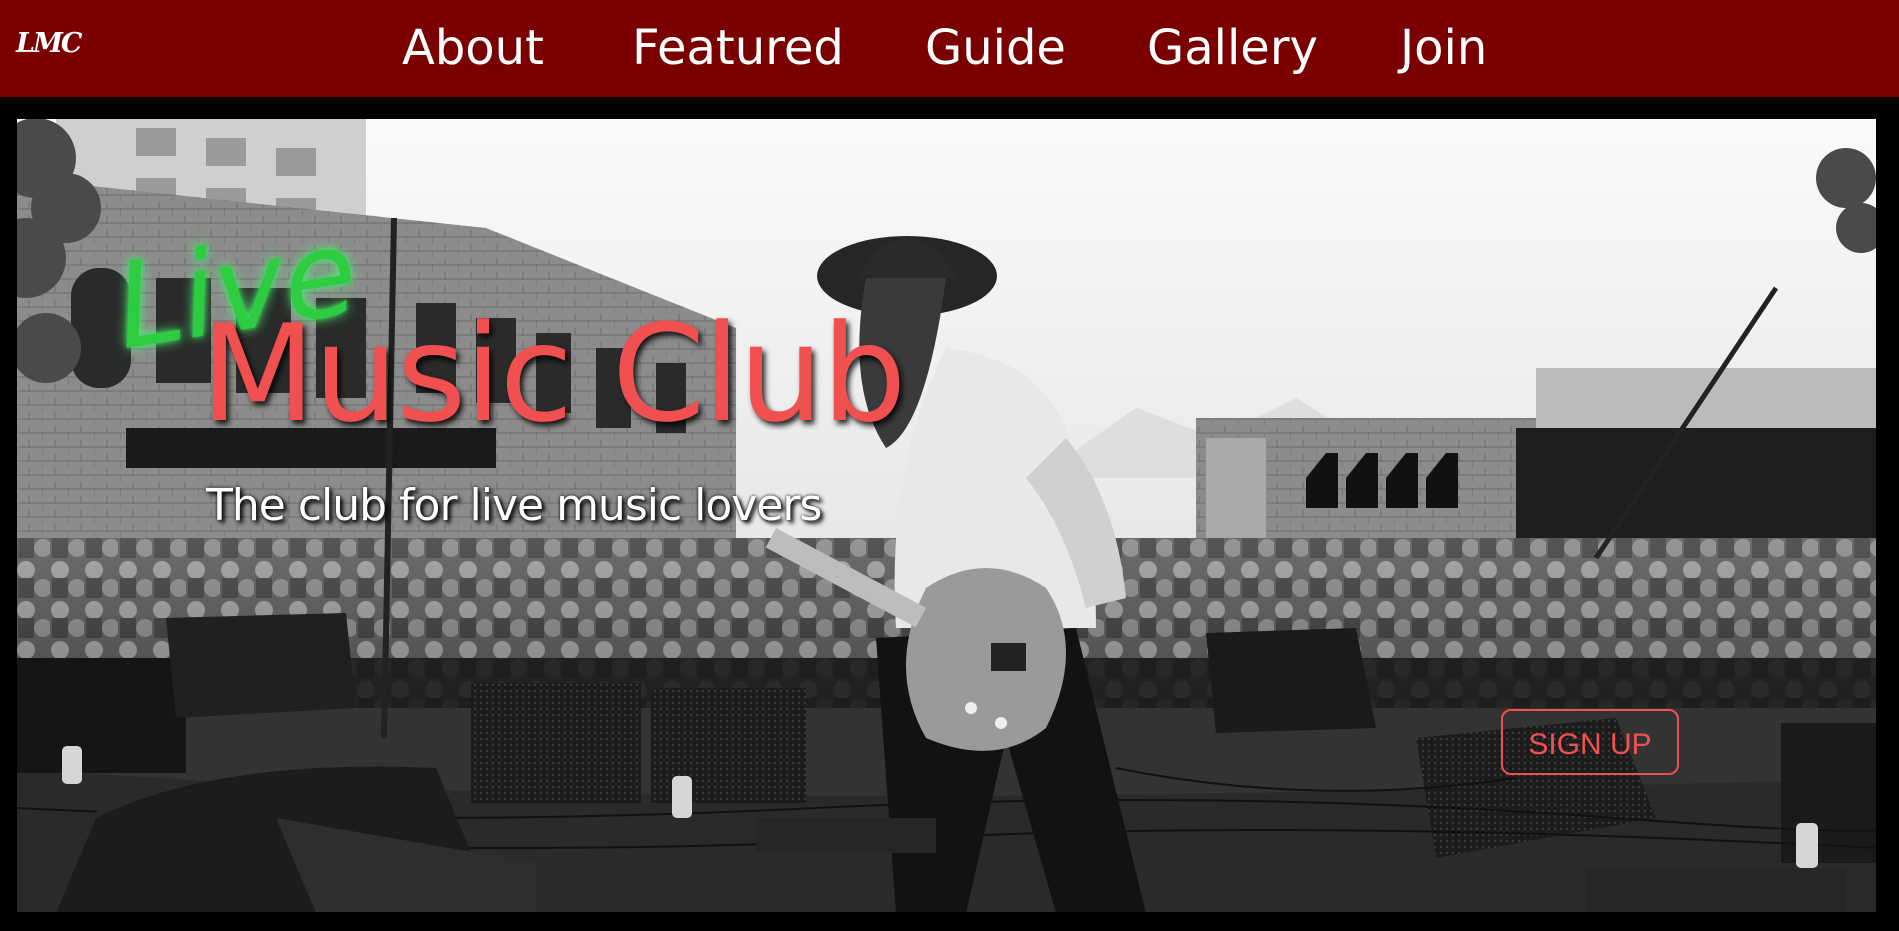 Image resolution: width=1899 pixels, height=931 pixels. Describe the element at coordinates (1232, 48) in the screenshot. I see `nav-link-gallery: Gallery` at that location.